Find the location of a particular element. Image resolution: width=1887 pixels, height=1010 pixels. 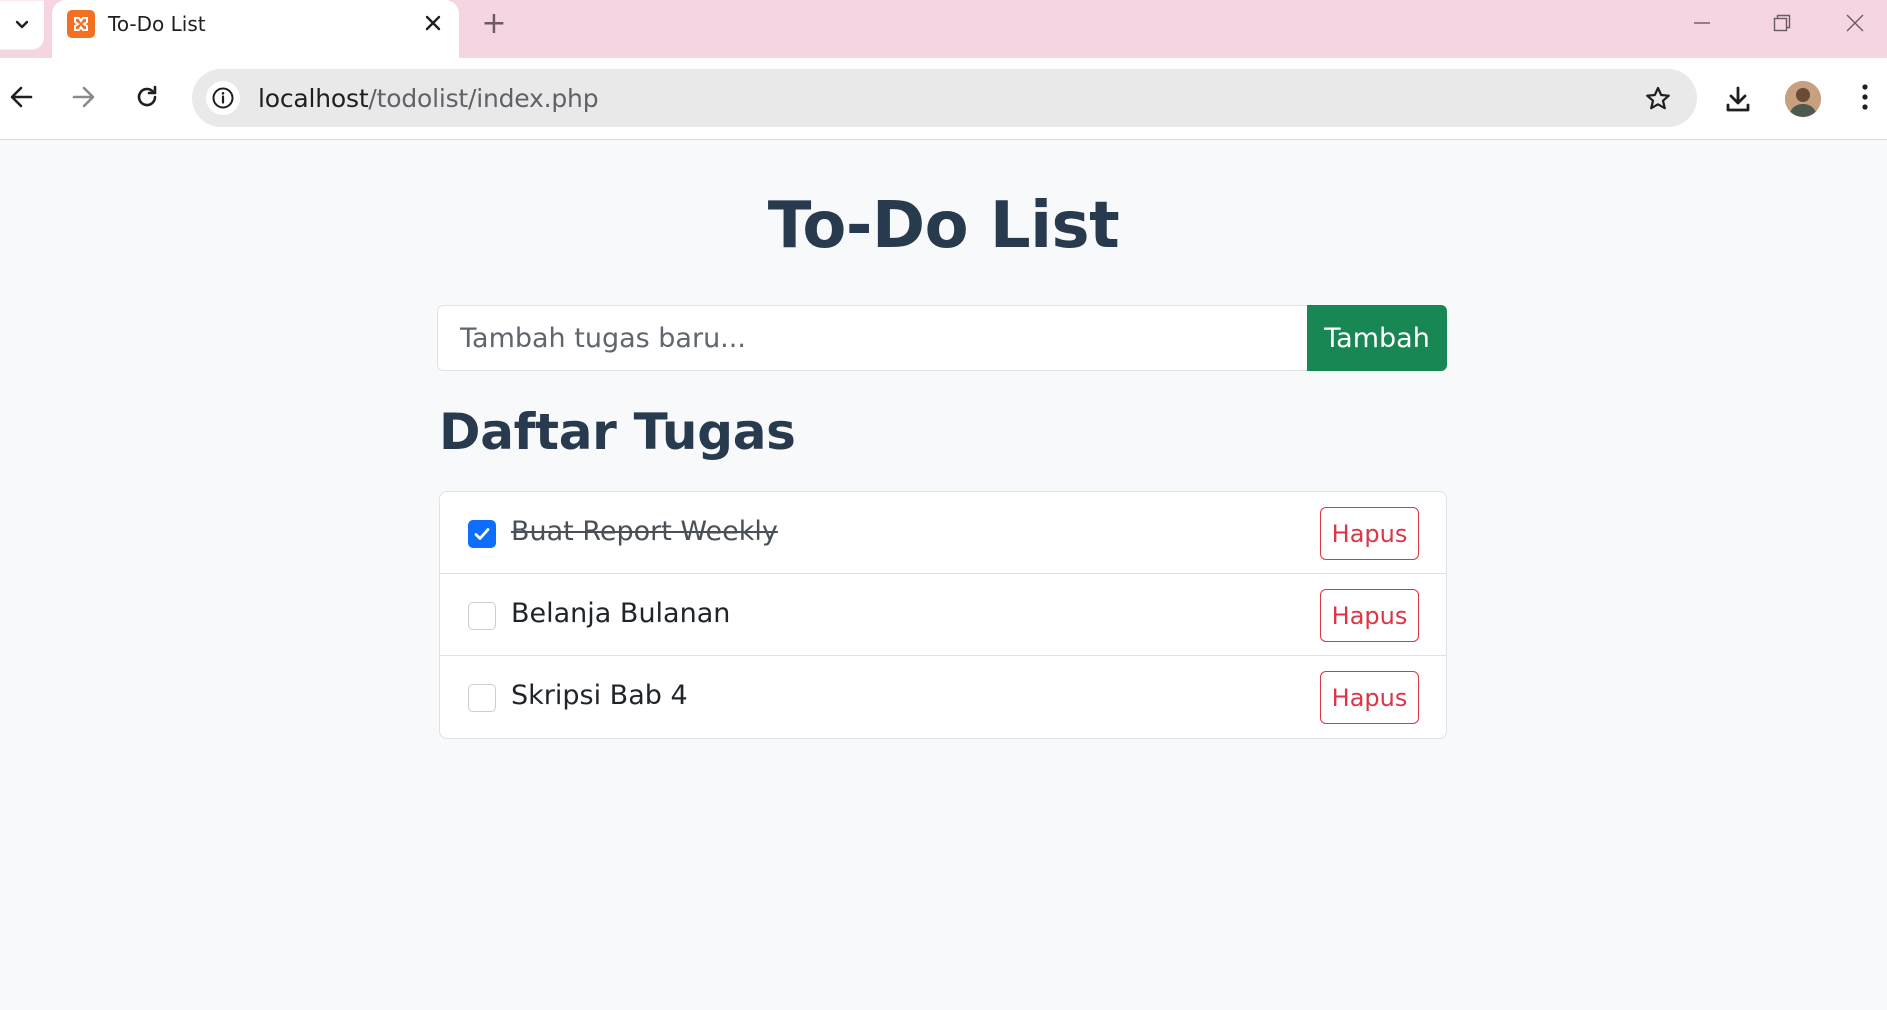

arrow-right-icon is located at coordinates (83, 97).